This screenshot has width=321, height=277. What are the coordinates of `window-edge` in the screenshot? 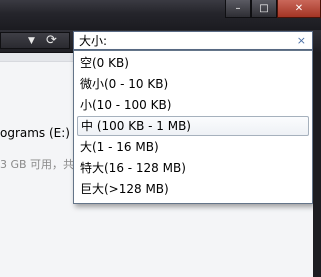 It's located at (317, 164).